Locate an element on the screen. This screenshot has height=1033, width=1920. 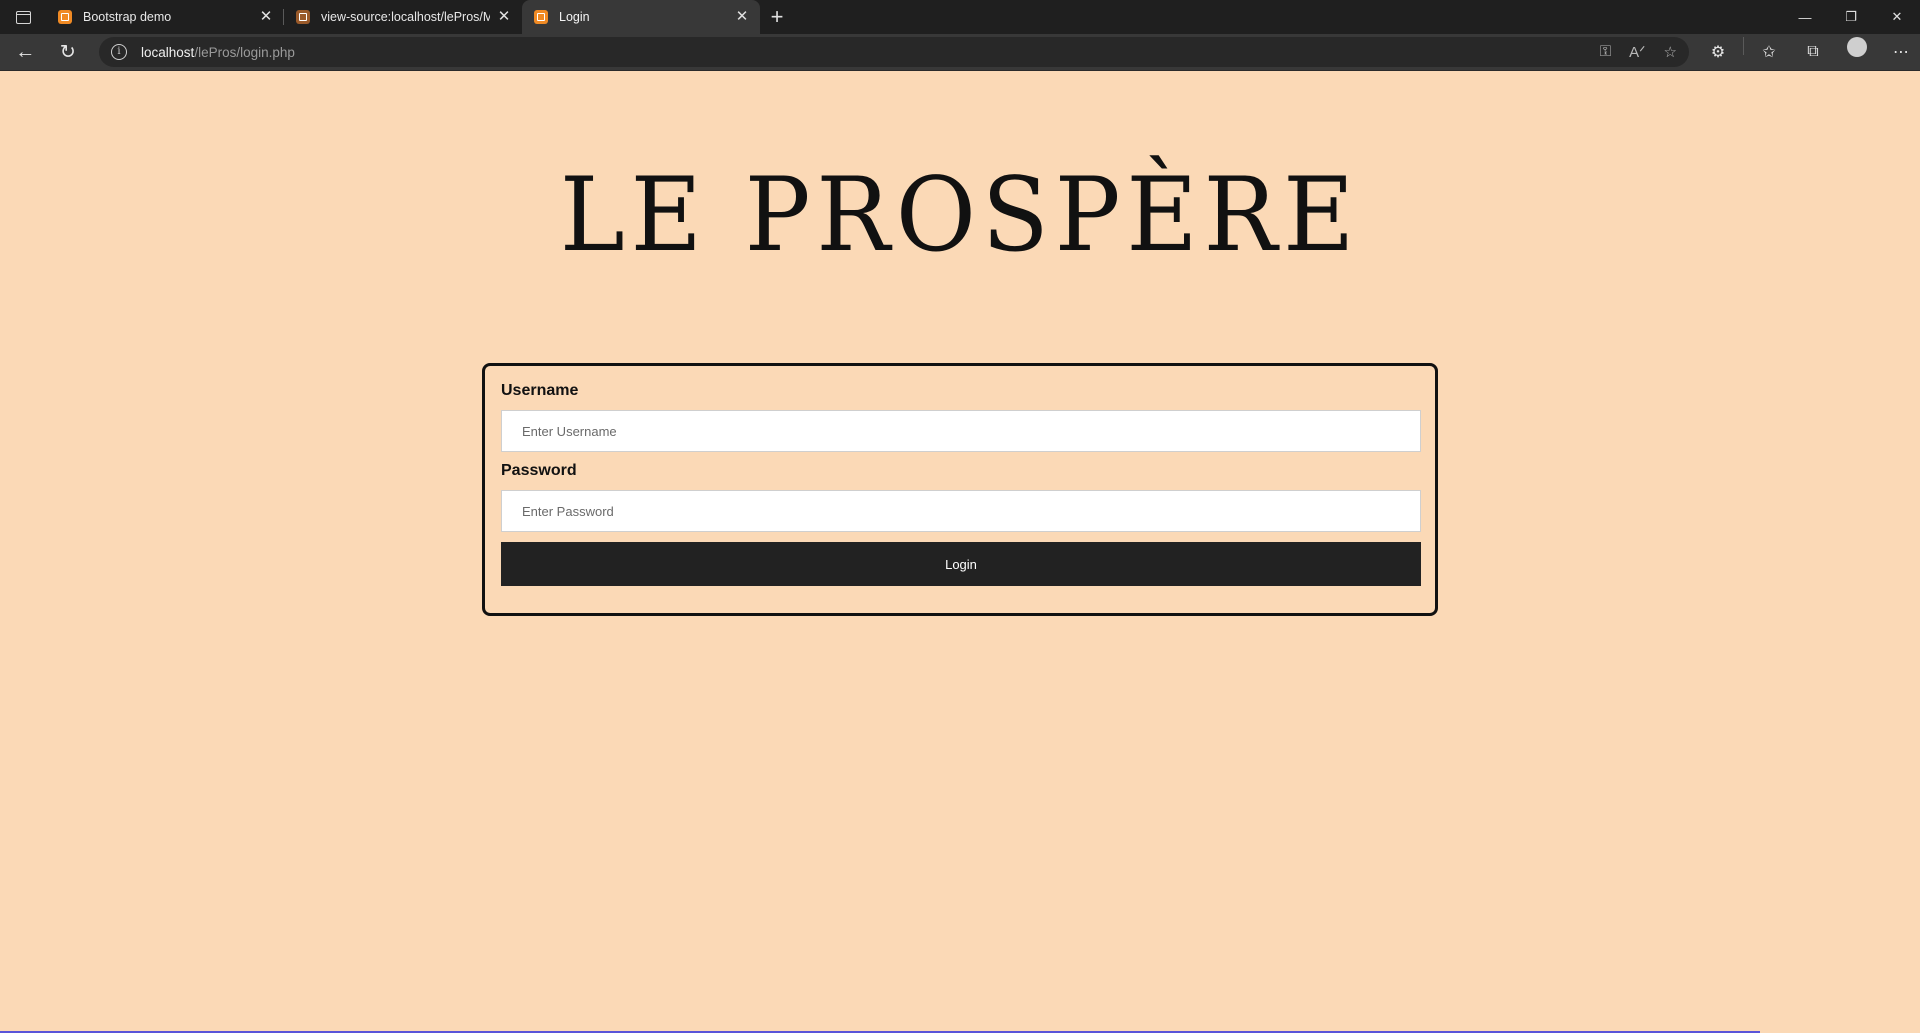
new-tab-icon: + is located at coordinates (777, 17).